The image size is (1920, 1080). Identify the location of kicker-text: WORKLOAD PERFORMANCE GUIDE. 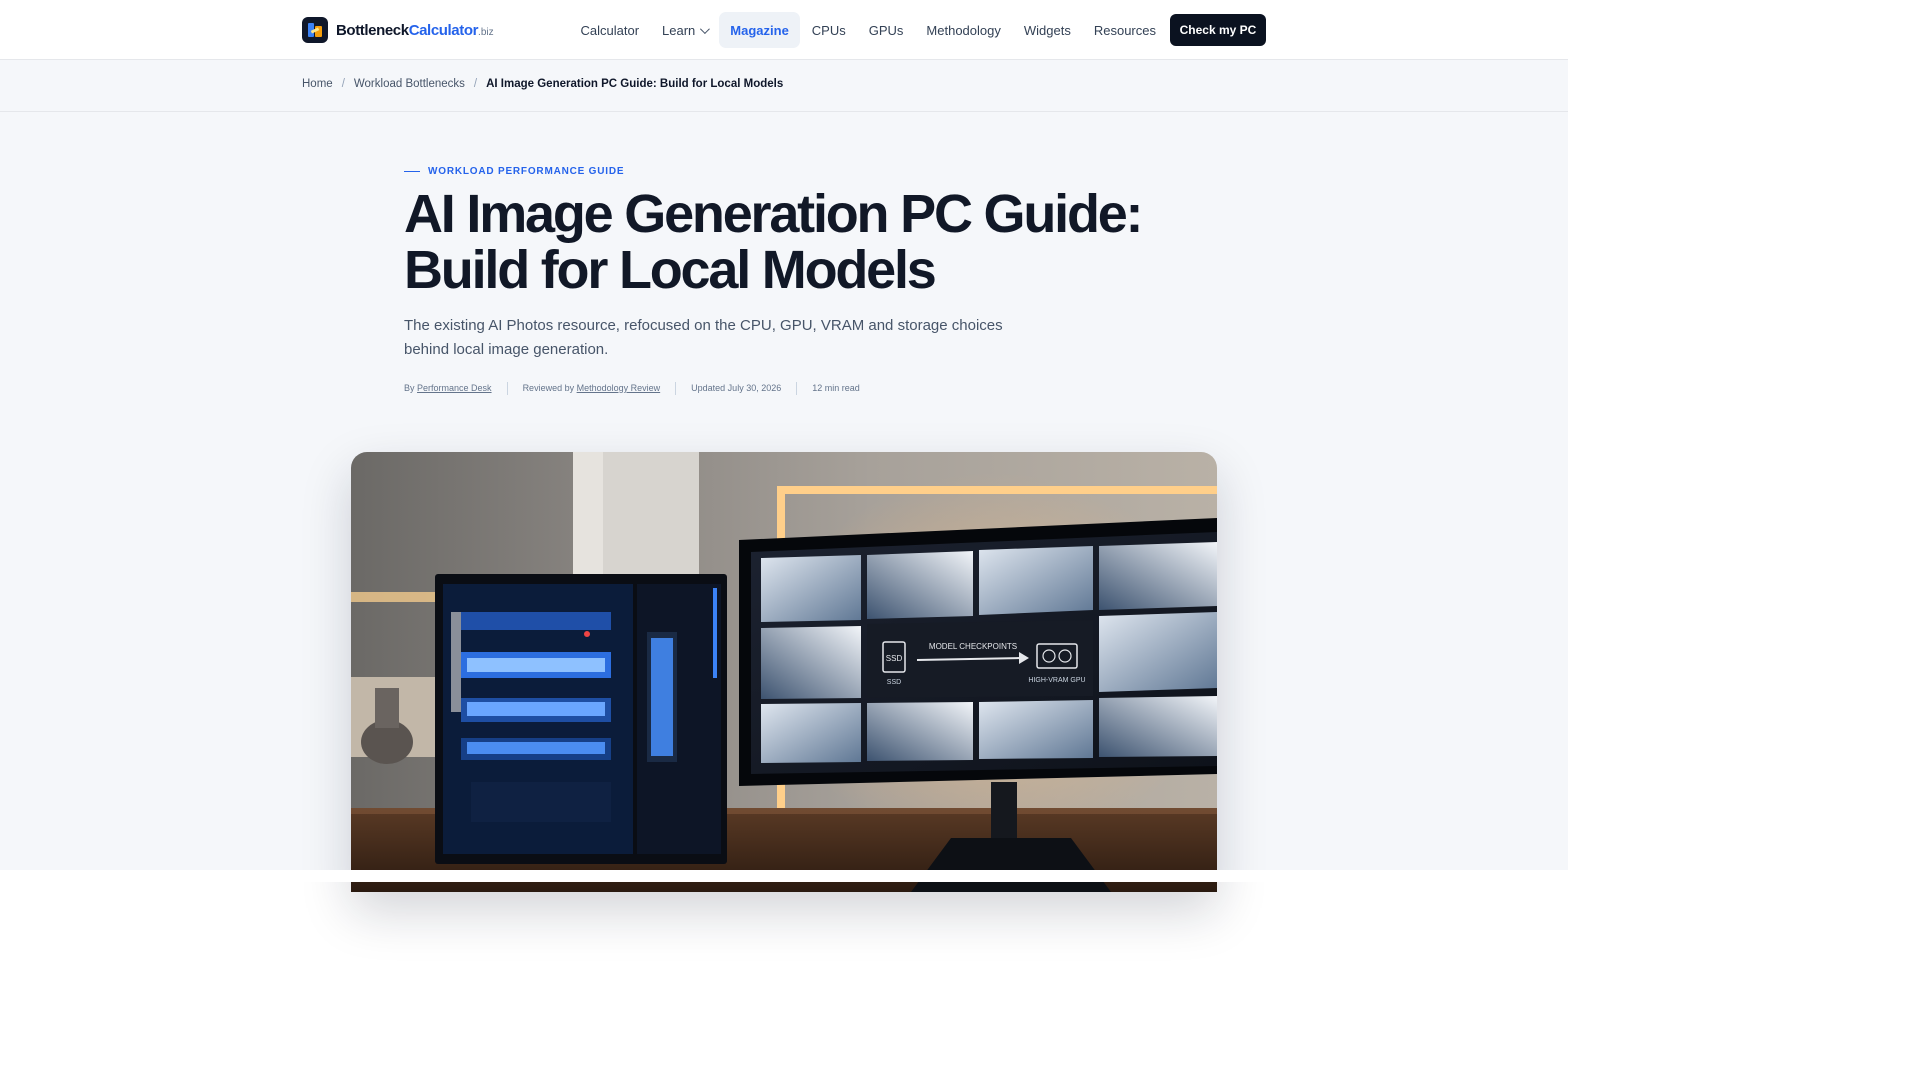
(526, 171).